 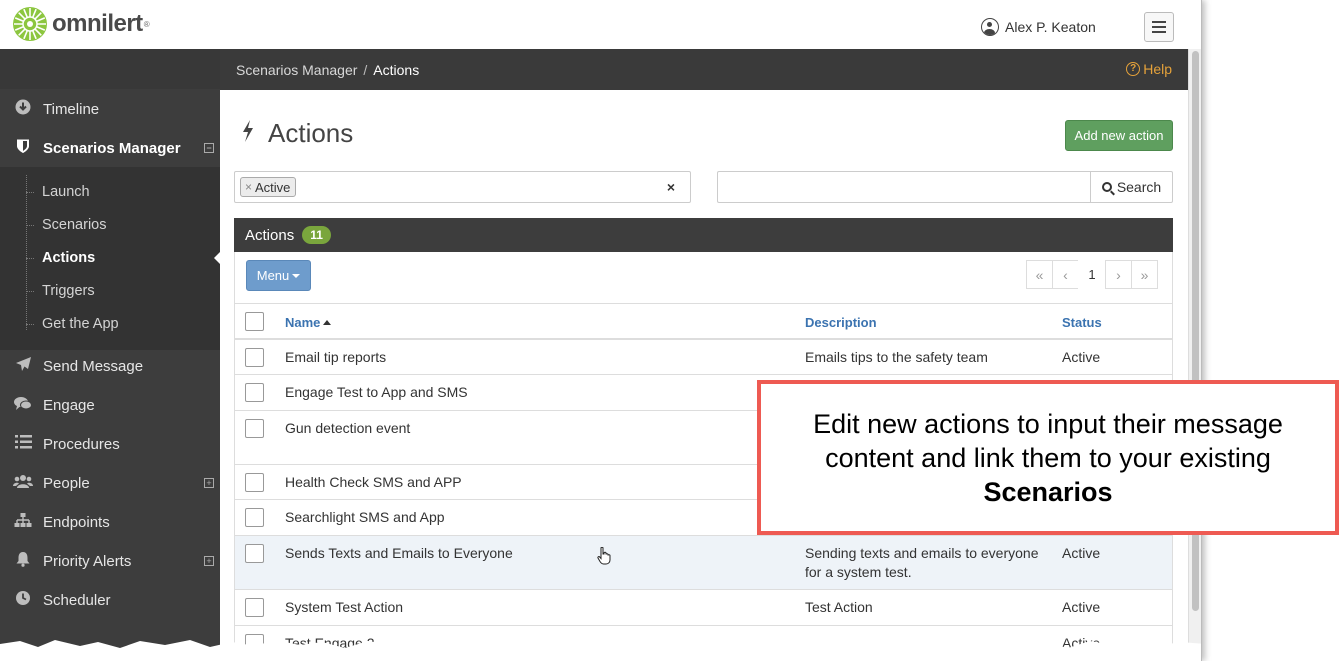 I want to click on status-filter-select: × Active ×, so click(x=462, y=187).